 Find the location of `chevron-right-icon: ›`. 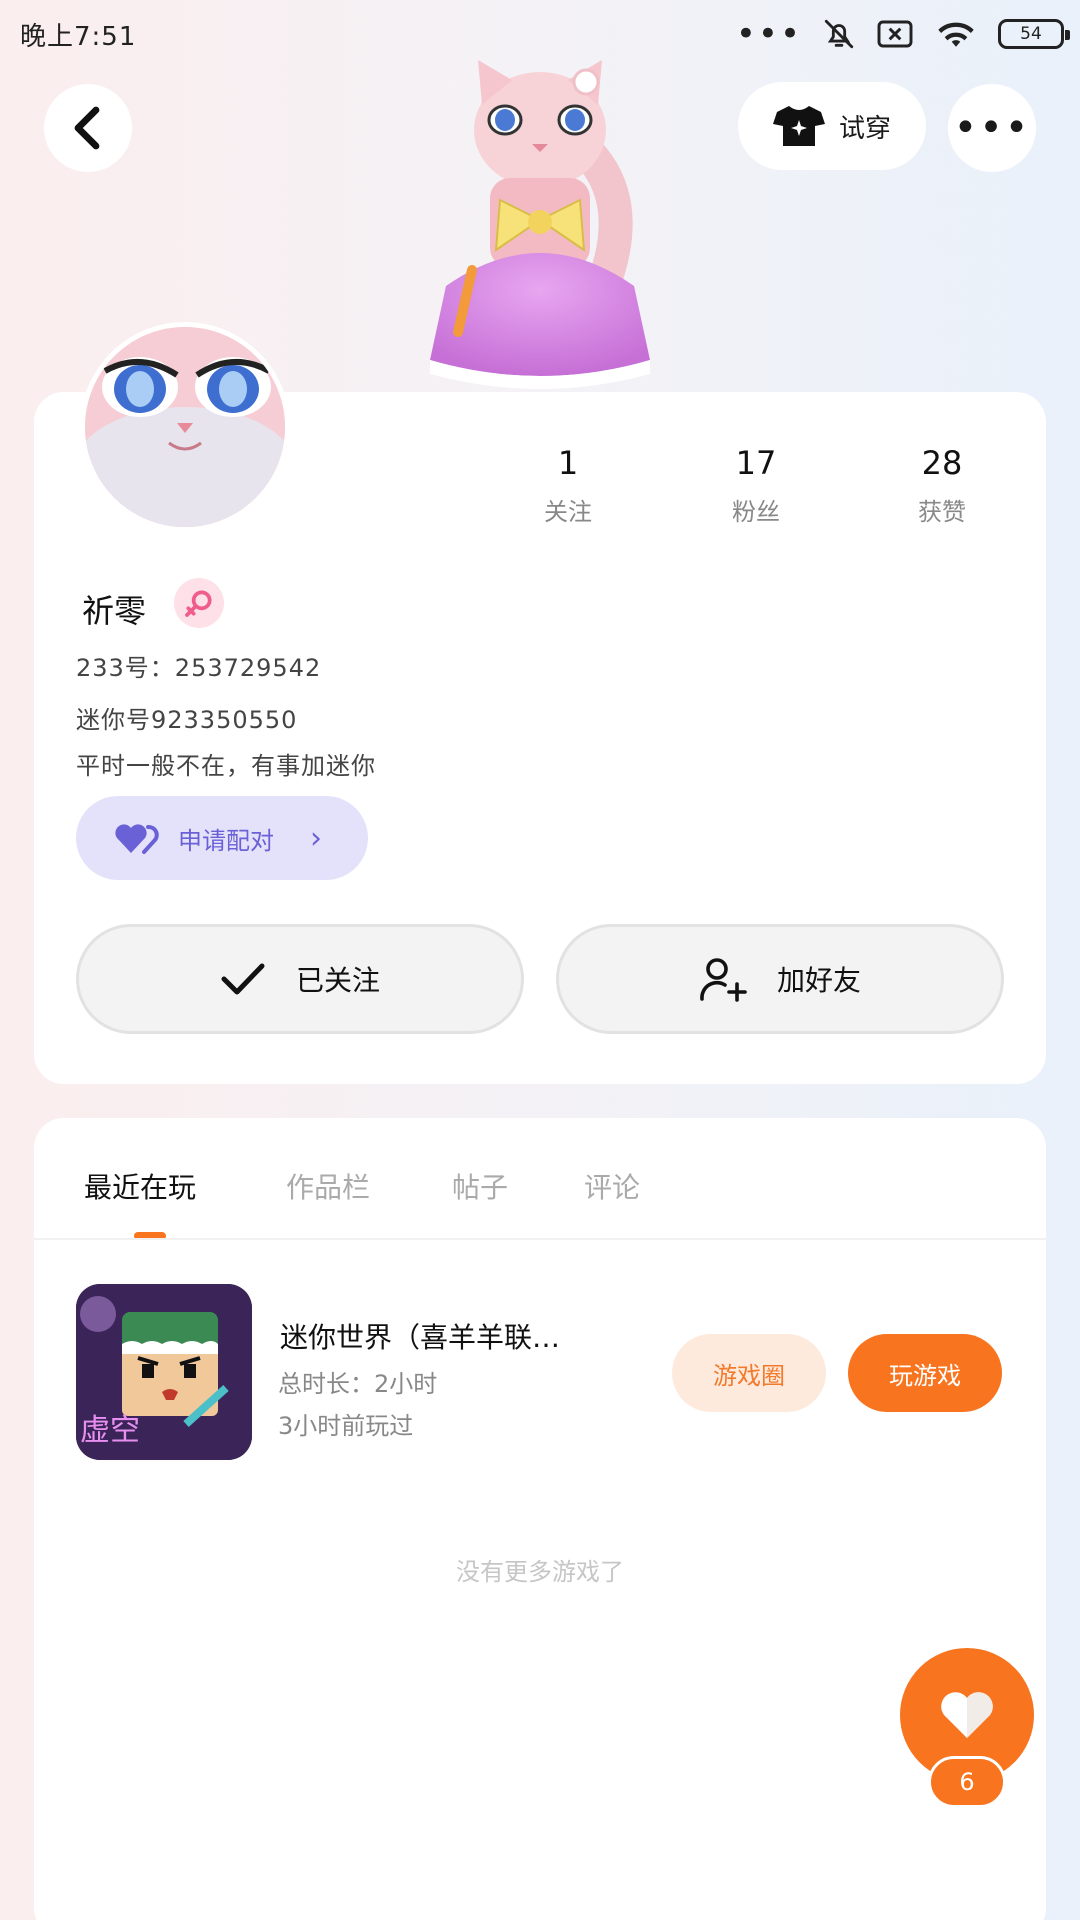

chevron-right-icon: › is located at coordinates (316, 838).